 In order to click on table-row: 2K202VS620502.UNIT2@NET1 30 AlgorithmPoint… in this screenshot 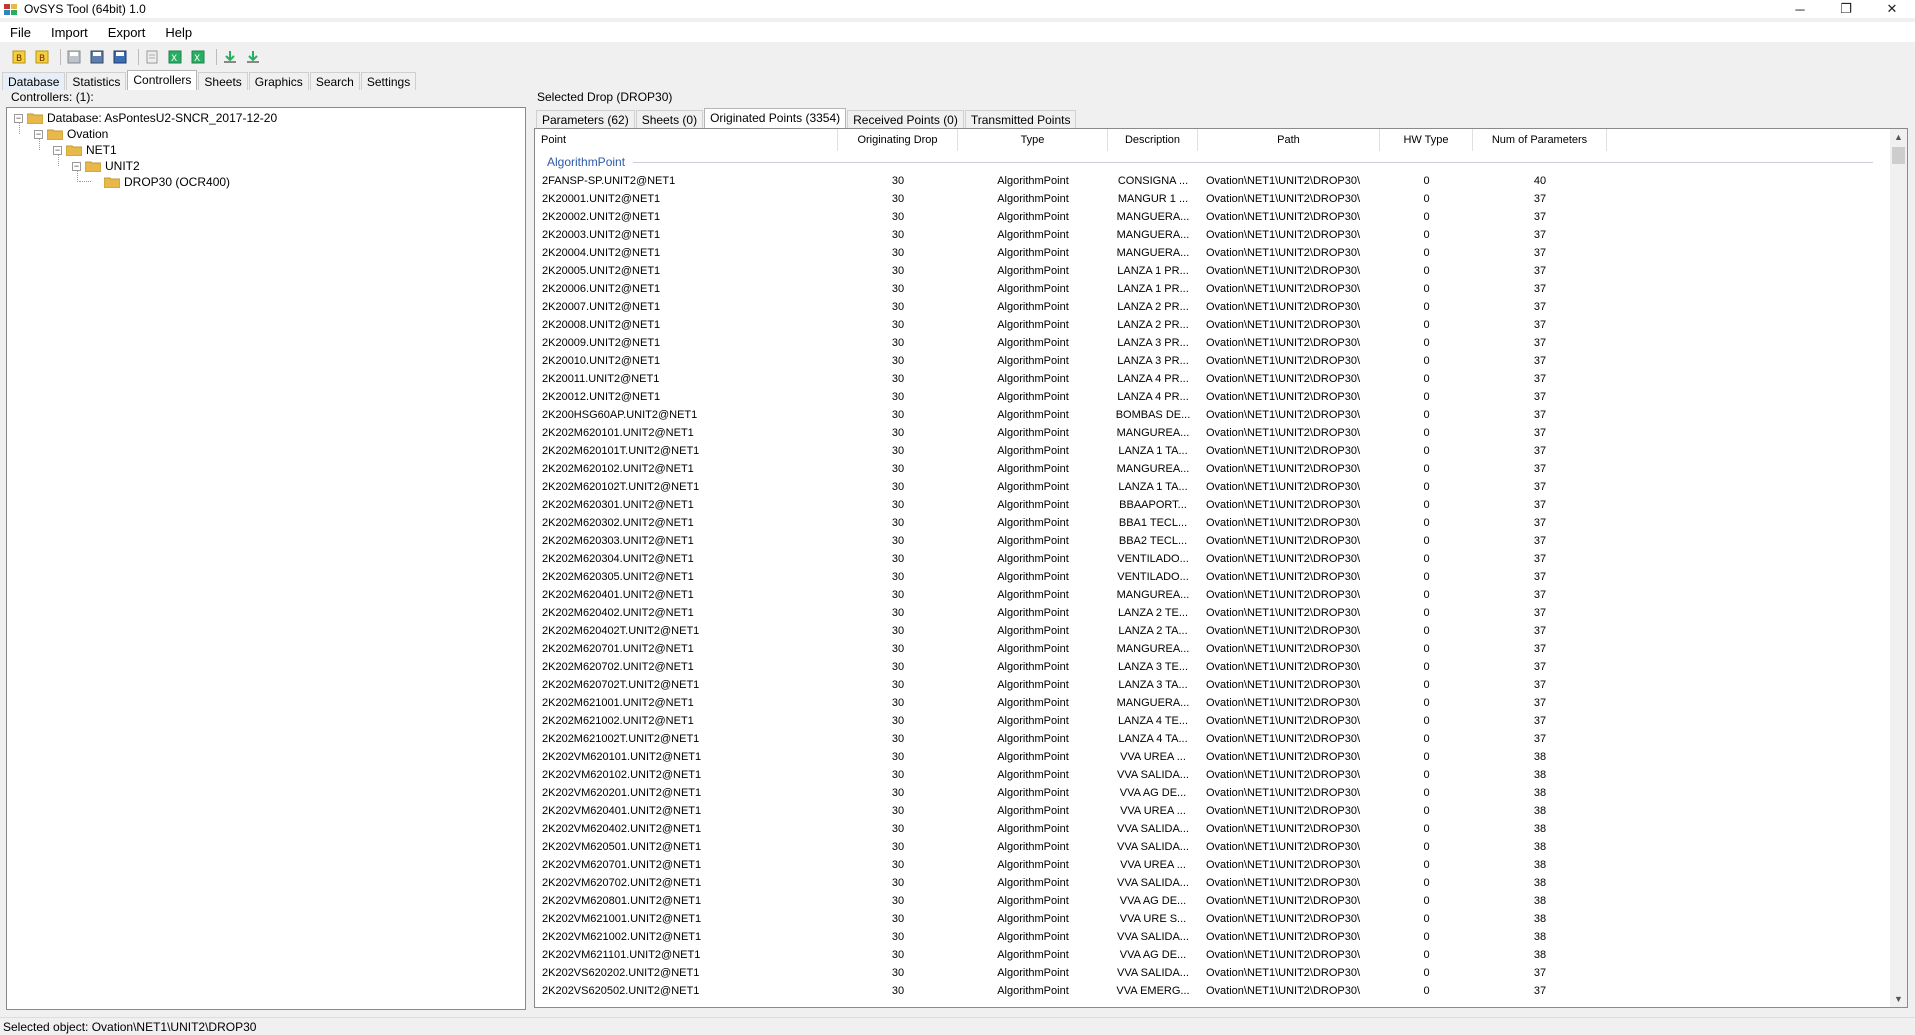, I will do `click(1210, 991)`.